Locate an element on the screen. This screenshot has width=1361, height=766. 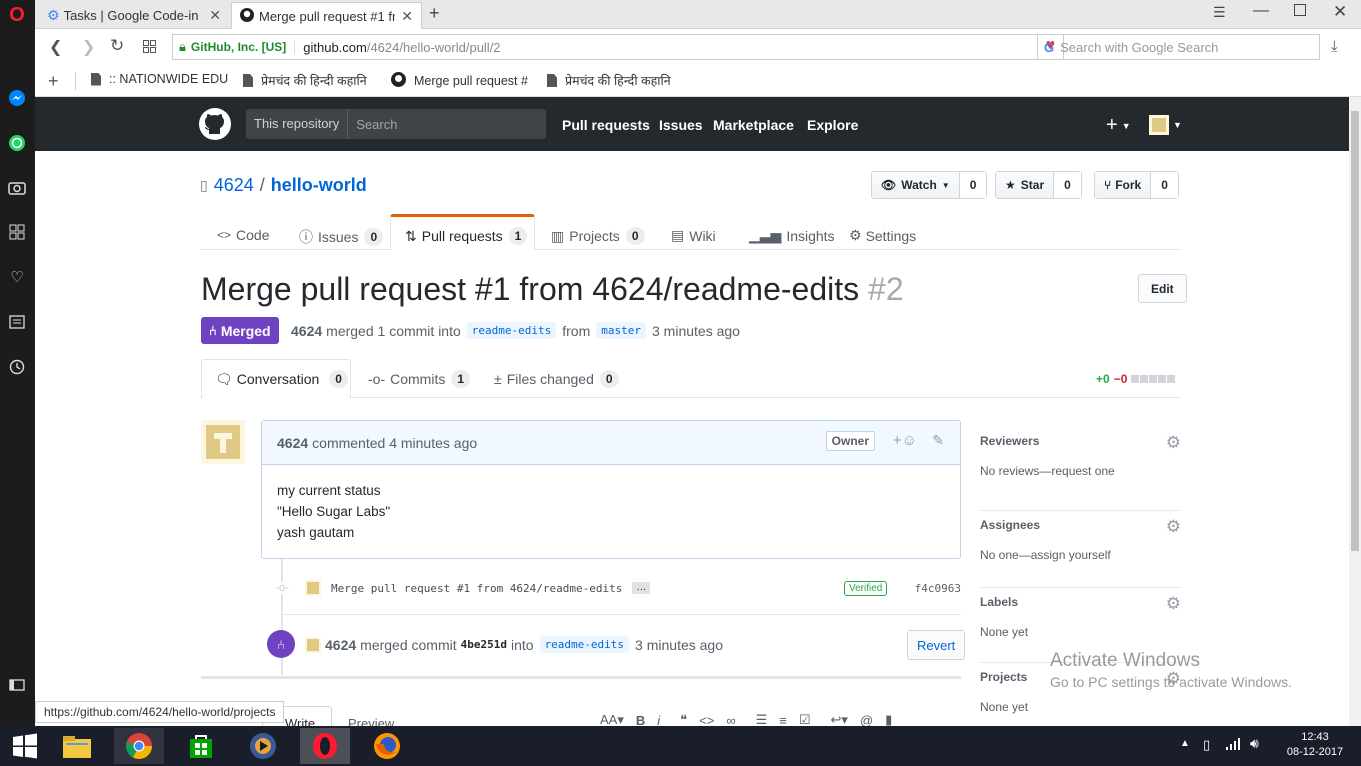
news-icon is located at coordinates (17, 322).